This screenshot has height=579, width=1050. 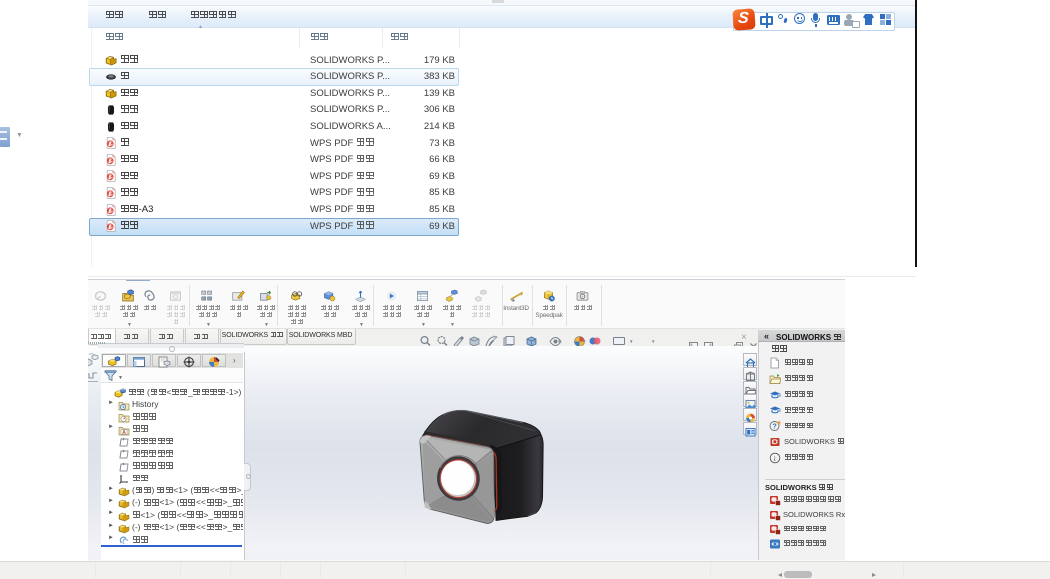 What do you see at coordinates (775, 458) in the screenshot?
I see `svg-text: i` at bounding box center [775, 458].